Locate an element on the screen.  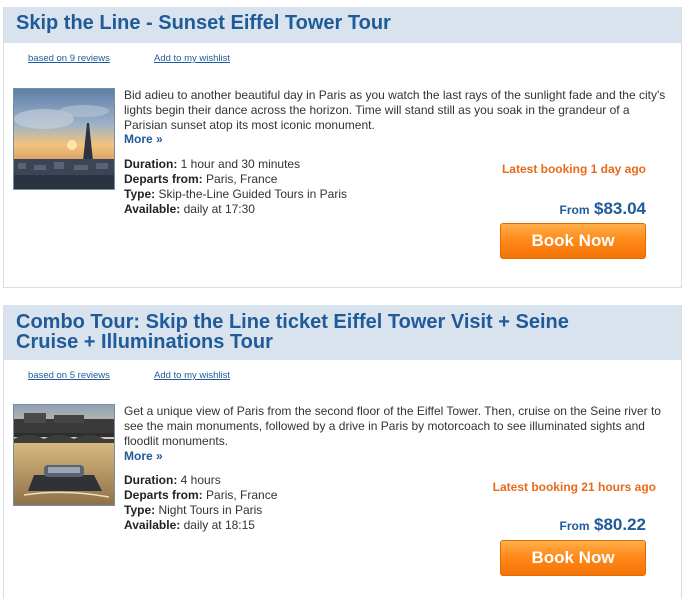
duration-row: Duration: 1 hour and 30 minutes is located at coordinates (235, 164).